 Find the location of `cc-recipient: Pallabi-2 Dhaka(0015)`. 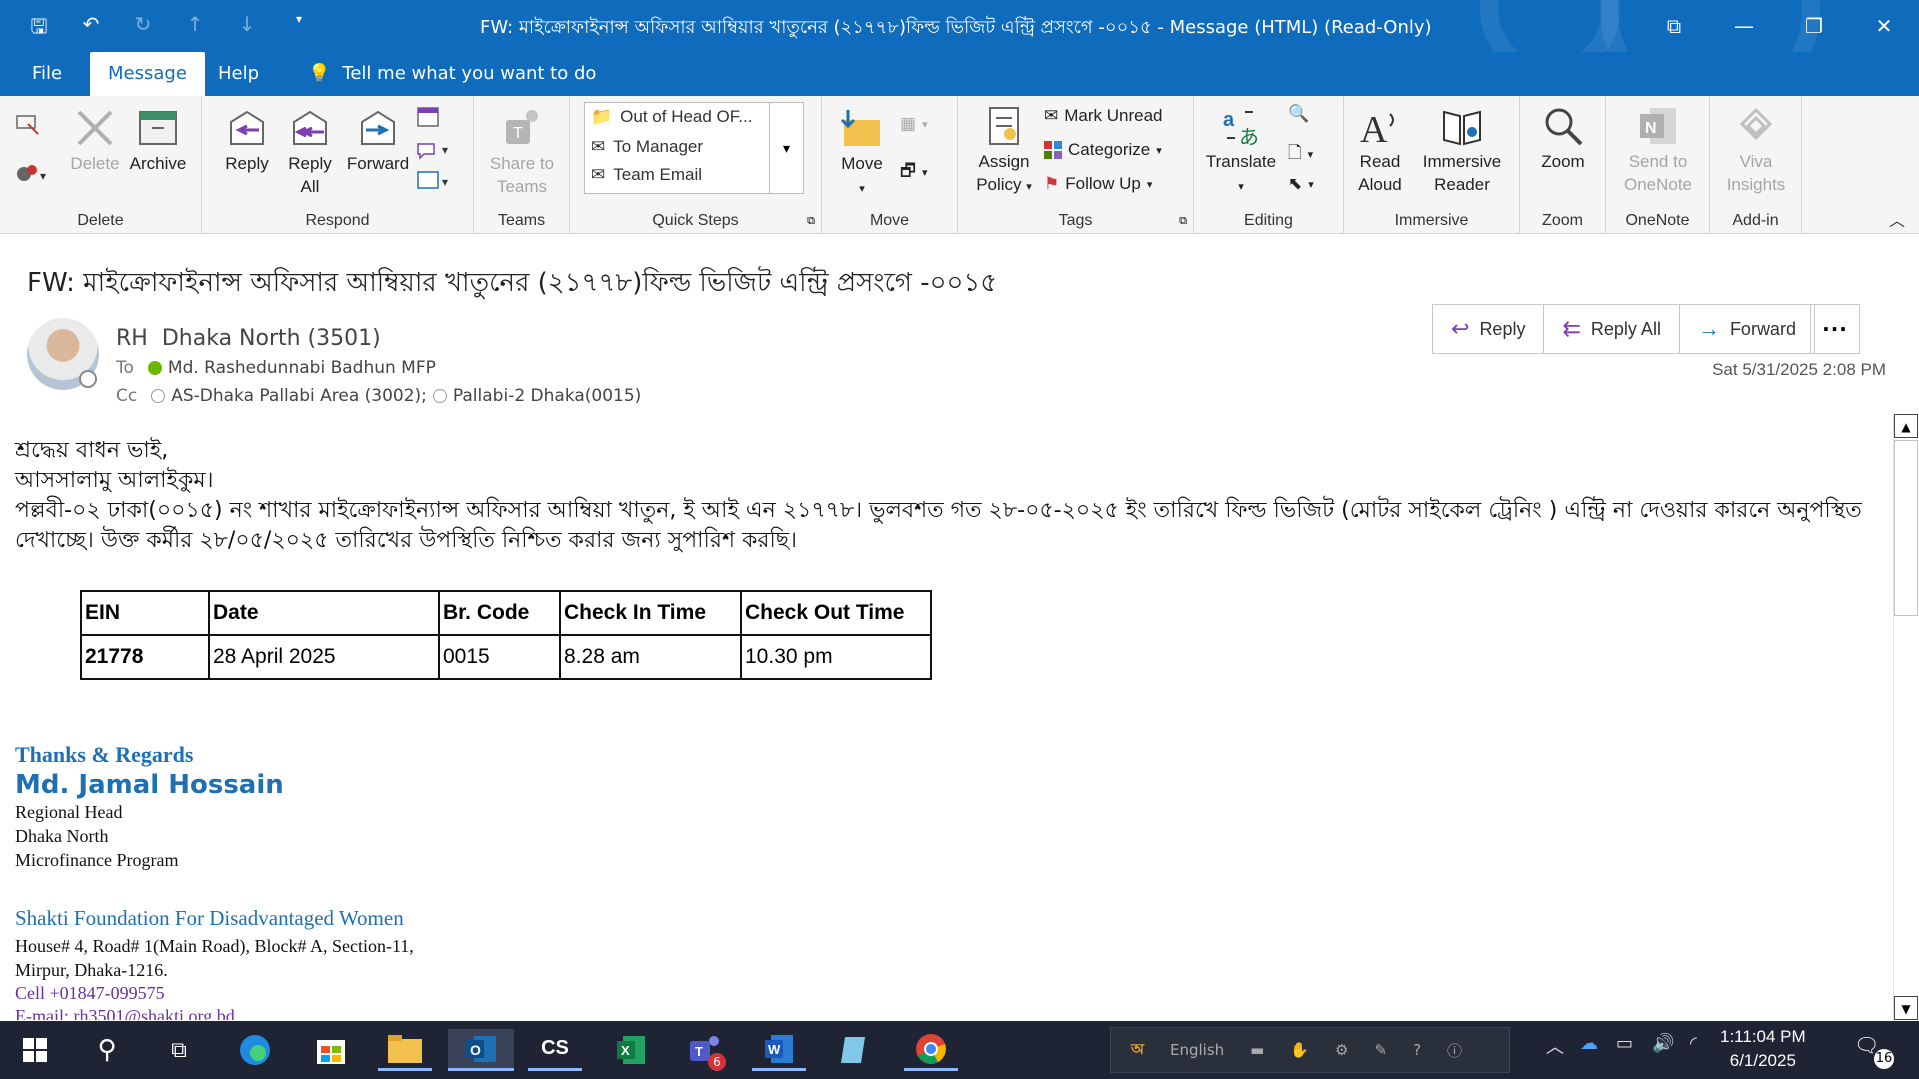

cc-recipient: Pallabi-2 Dhaka(0015) is located at coordinates (547, 396).